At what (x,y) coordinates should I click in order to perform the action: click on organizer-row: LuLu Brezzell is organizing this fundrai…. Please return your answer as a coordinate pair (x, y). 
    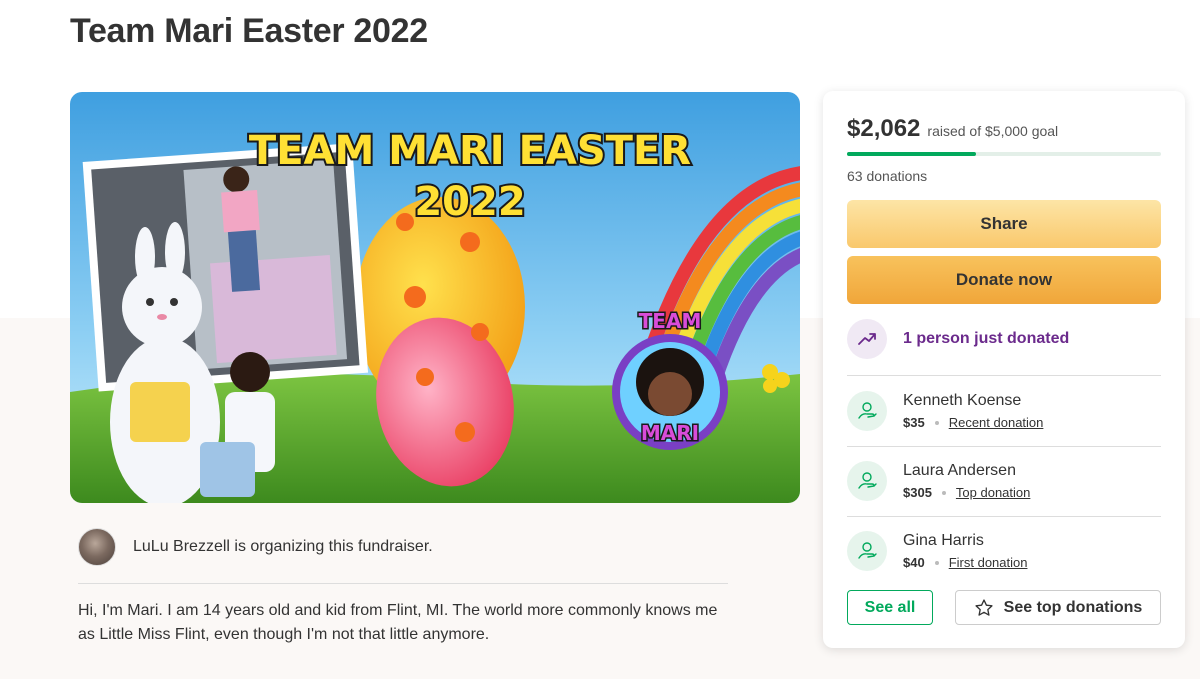
    Looking at the image, I should click on (403, 547).